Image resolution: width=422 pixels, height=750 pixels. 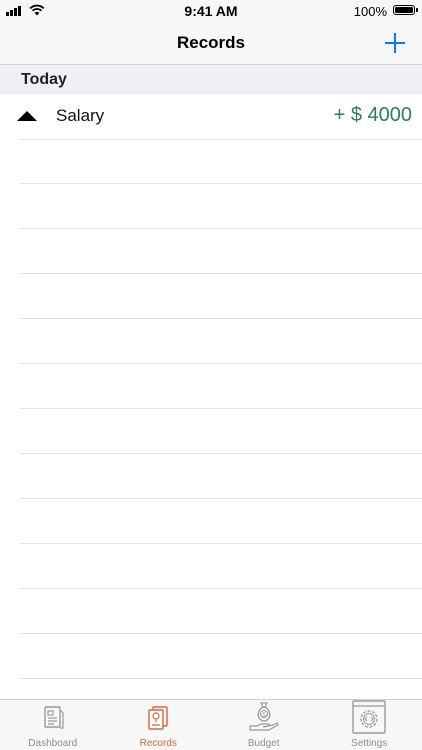 I want to click on tab-records: Records, so click(x=159, y=725).